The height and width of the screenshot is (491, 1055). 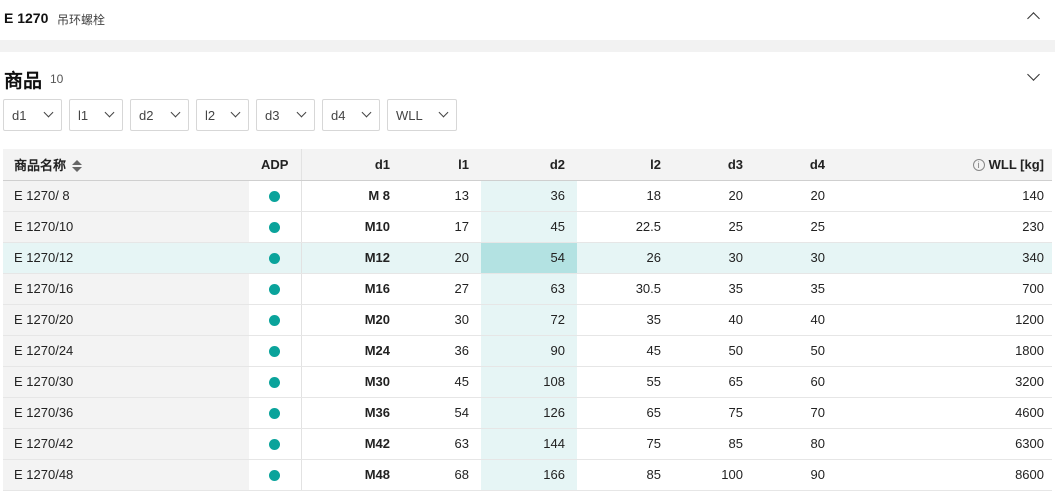 What do you see at coordinates (527, 46) in the screenshot?
I see `section-divider` at bounding box center [527, 46].